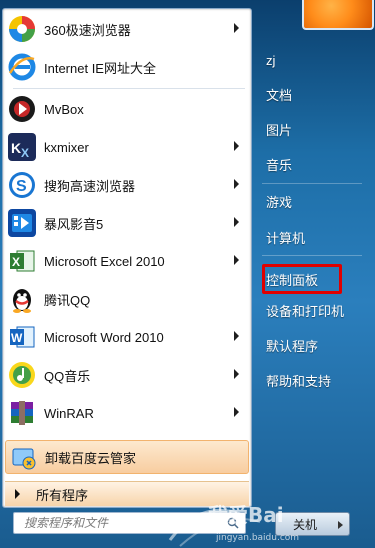  Describe the element at coordinates (279, 165) in the screenshot. I see `right-item-label: 音乐` at that location.